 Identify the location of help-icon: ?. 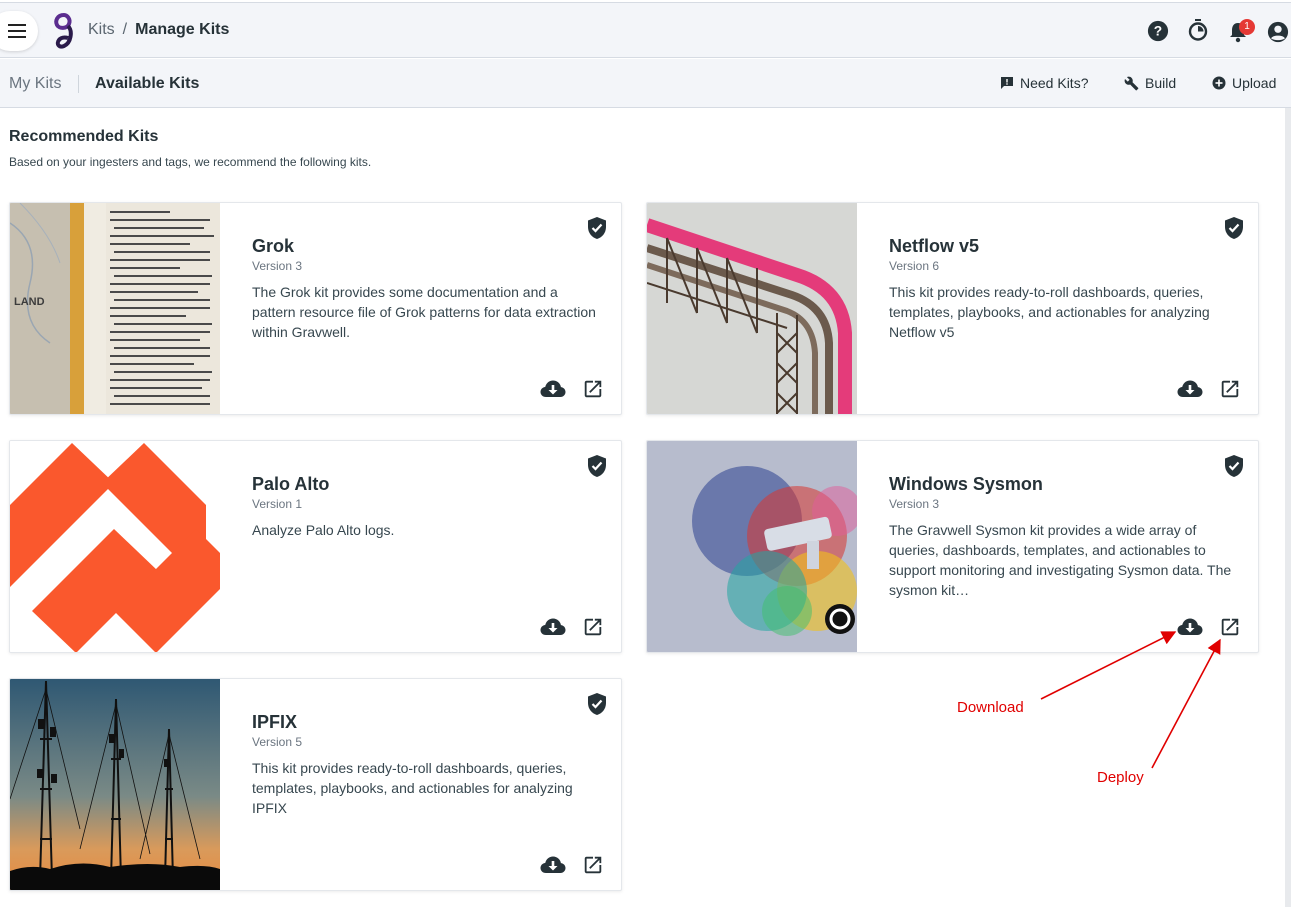
(1158, 31).